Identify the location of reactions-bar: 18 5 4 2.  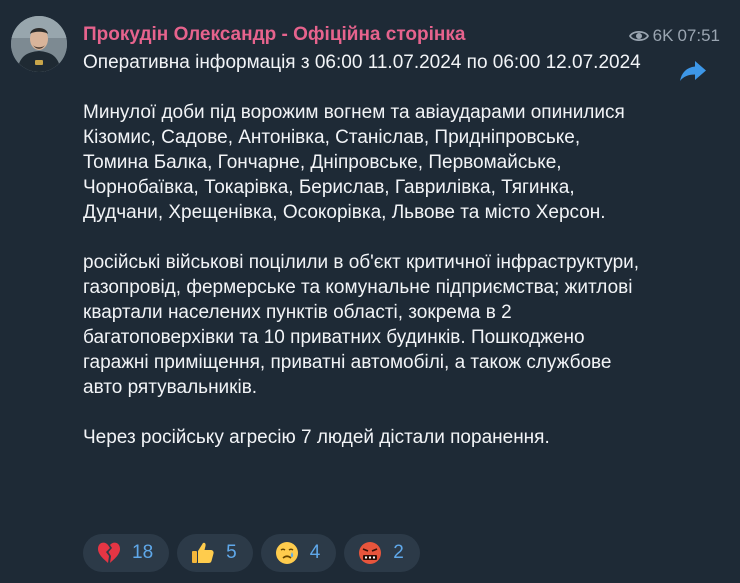
(251, 553).